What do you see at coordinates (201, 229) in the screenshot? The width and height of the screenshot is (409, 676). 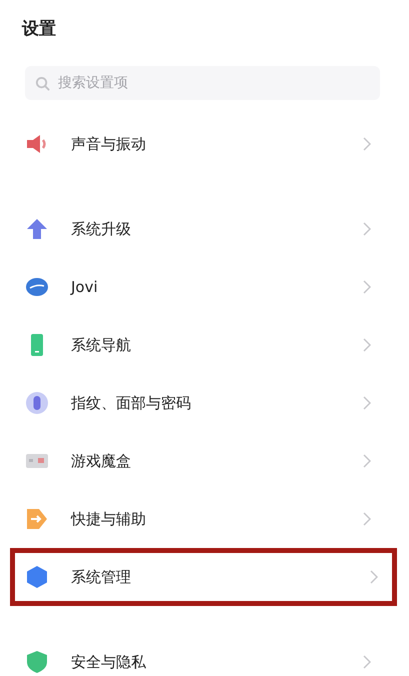 I see `settings-item: 系统升级` at bounding box center [201, 229].